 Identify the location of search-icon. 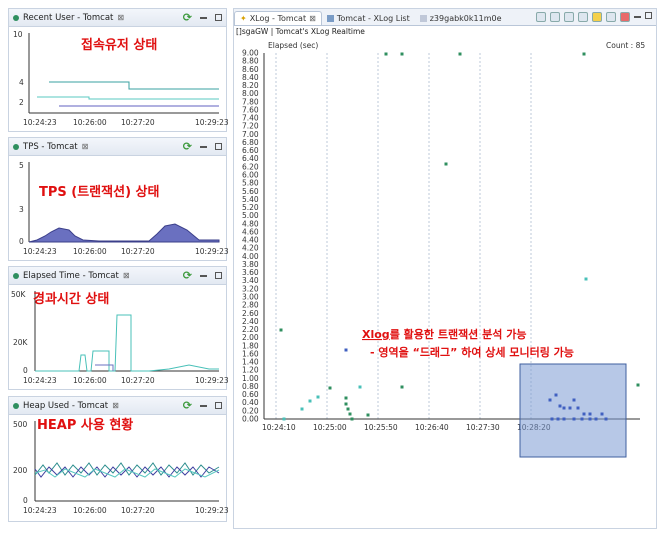
(611, 17).